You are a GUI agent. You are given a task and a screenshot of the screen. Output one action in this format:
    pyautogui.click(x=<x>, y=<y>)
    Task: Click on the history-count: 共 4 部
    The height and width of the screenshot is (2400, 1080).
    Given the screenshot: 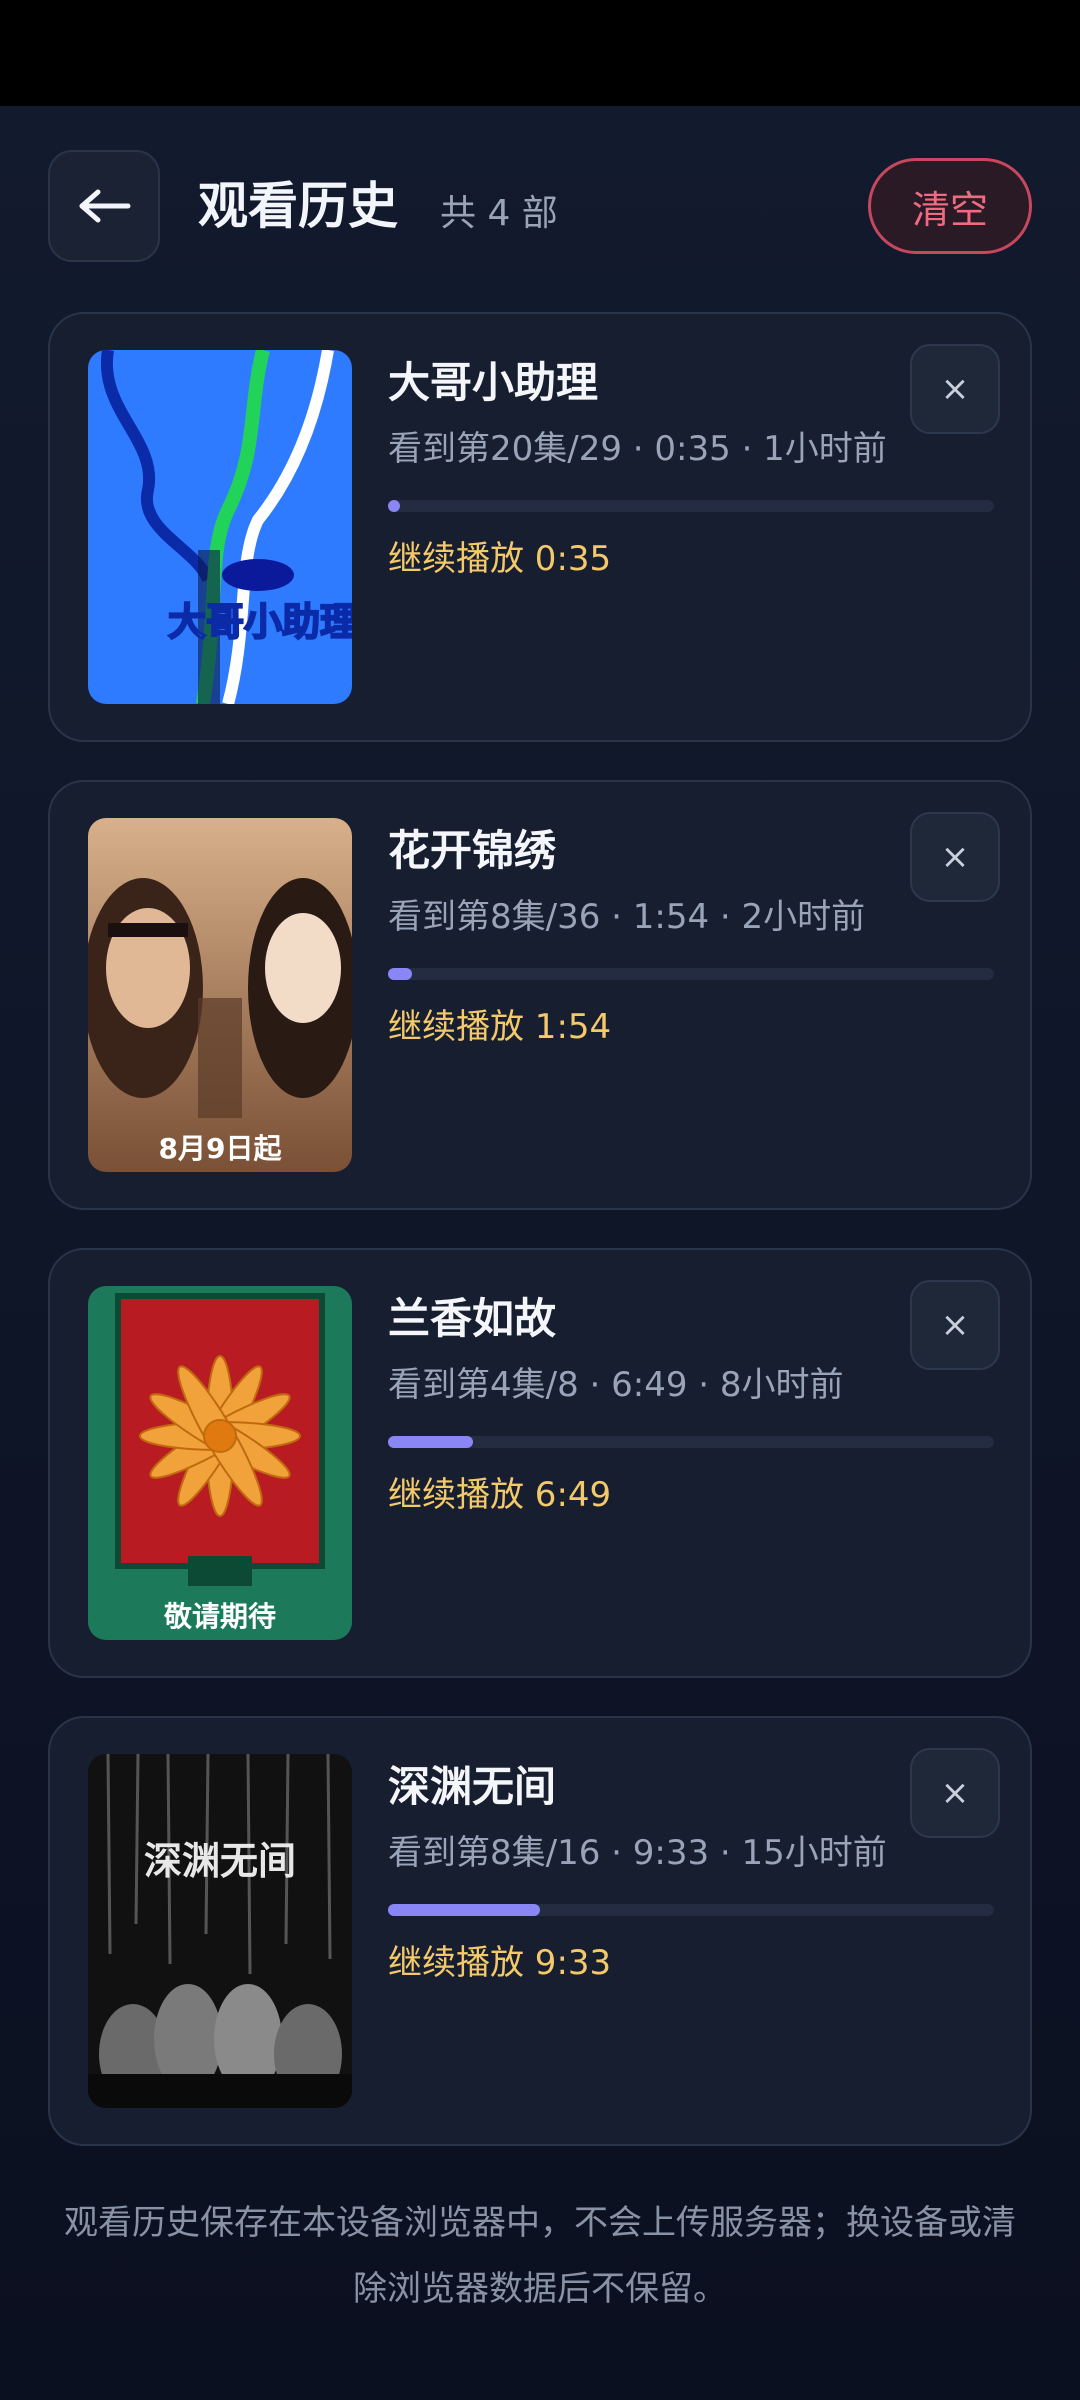 What is the action you would take?
    pyautogui.click(x=499, y=213)
    